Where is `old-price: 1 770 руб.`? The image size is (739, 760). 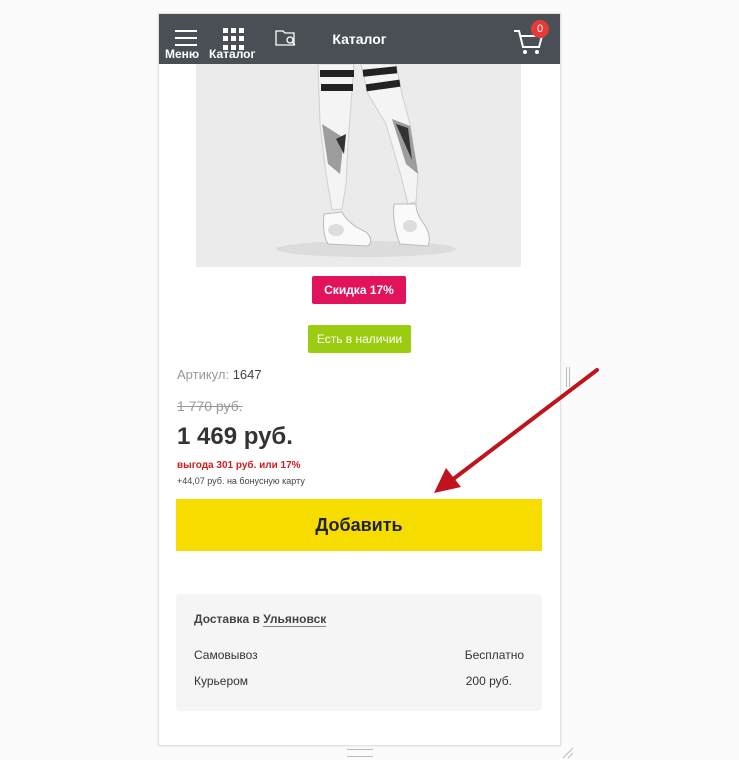
old-price: 1 770 руб. is located at coordinates (210, 406).